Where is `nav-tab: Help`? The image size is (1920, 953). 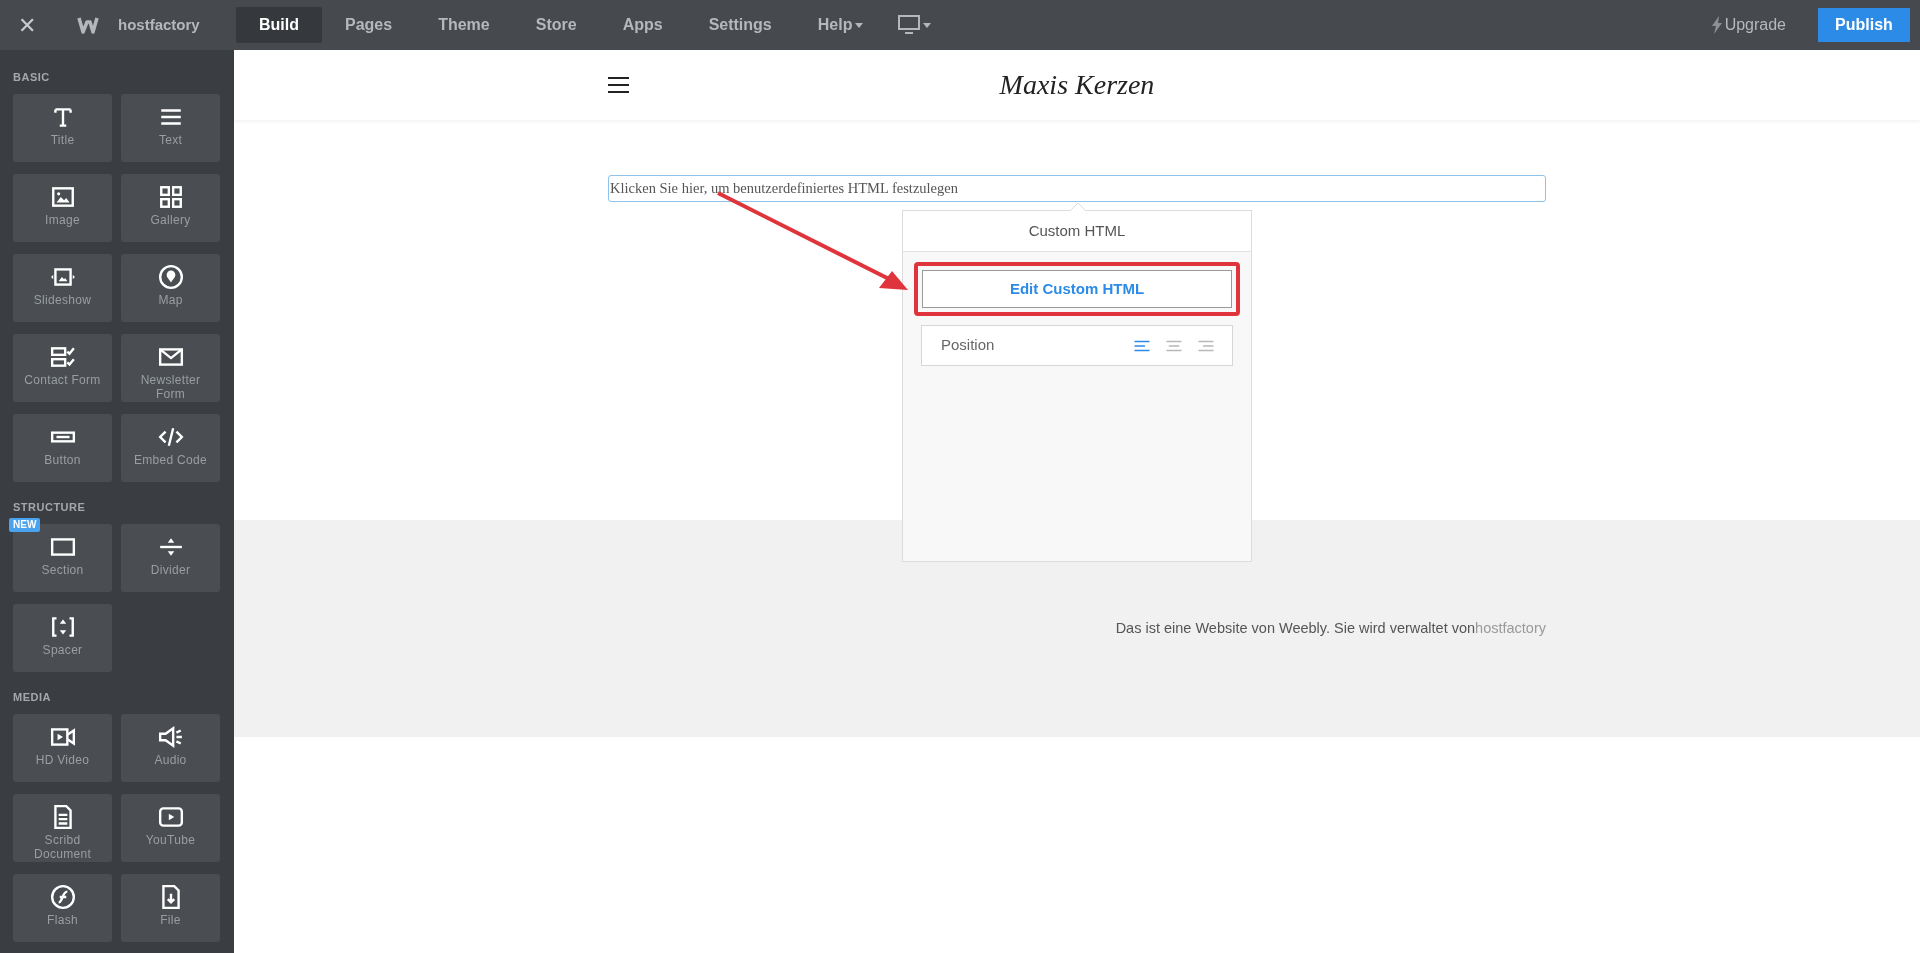
nav-tab: Help is located at coordinates (840, 25).